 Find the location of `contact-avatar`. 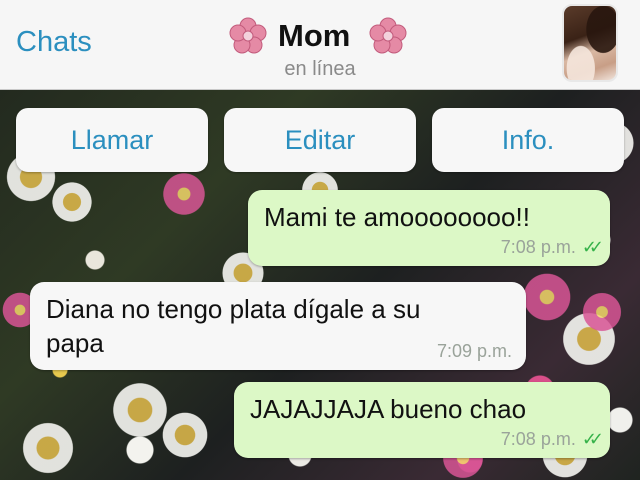

contact-avatar is located at coordinates (590, 43).